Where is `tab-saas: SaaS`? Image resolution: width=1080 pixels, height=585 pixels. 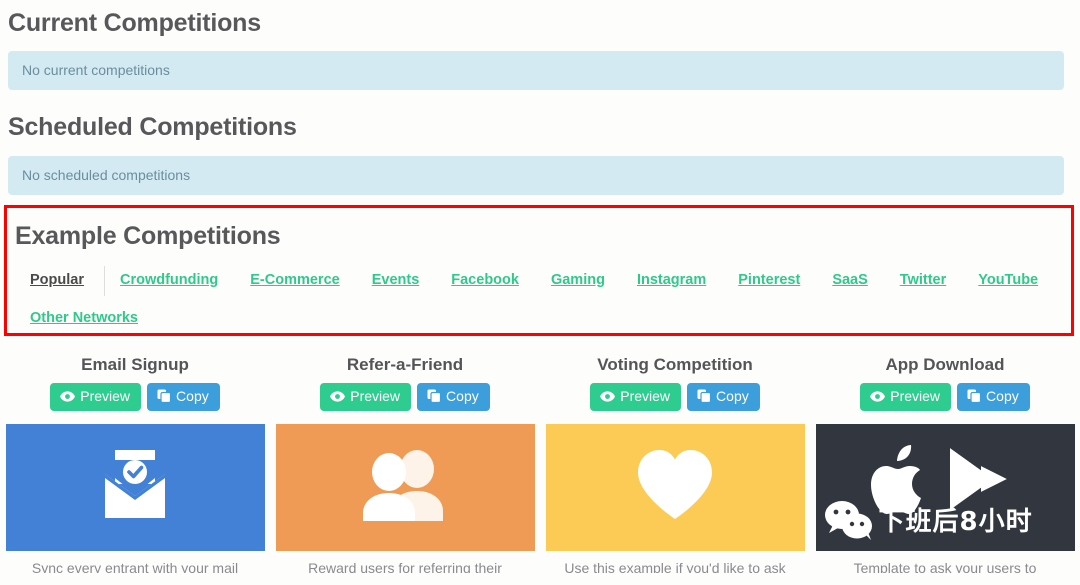
tab-saas: SaaS is located at coordinates (850, 281).